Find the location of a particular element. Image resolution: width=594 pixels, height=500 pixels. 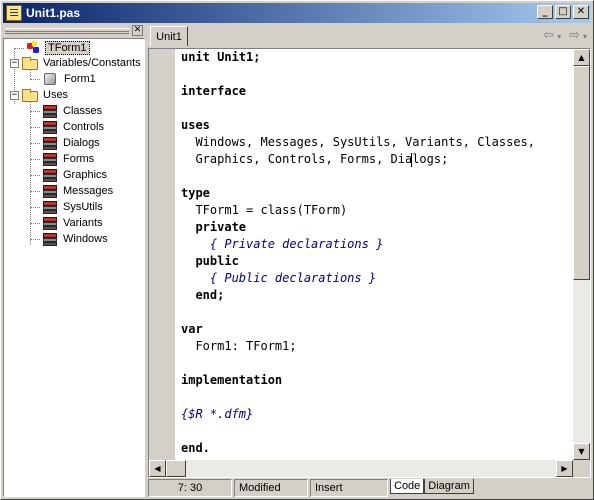

tree-node-classes: Classes is located at coordinates (73, 111).